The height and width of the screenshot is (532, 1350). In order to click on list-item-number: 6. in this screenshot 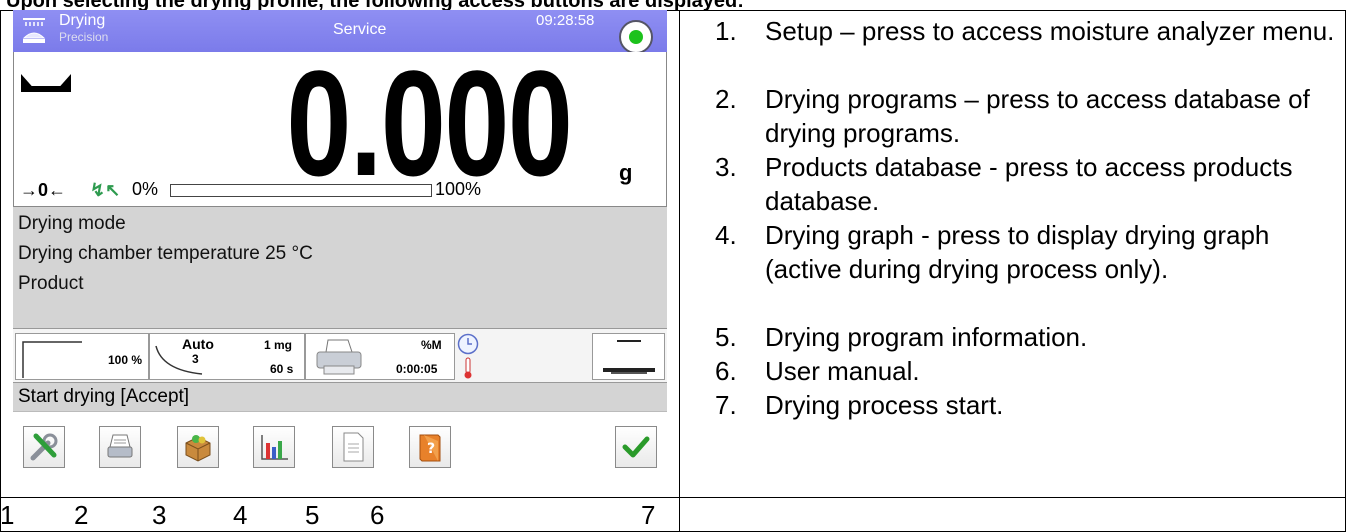, I will do `click(726, 371)`.